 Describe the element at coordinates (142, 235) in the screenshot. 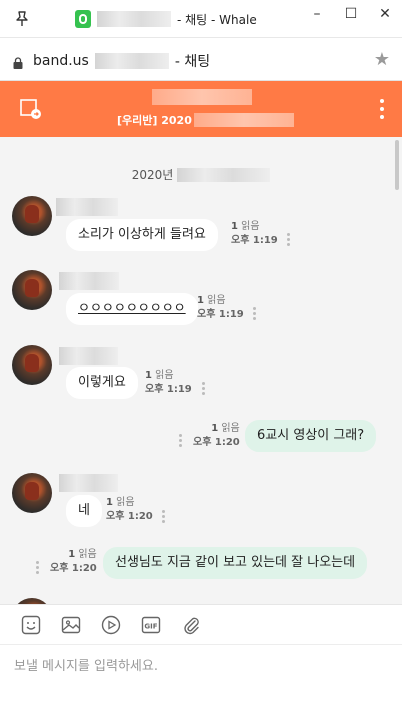

I see `message-bubble: 소리가 이상하게 들려요` at that location.